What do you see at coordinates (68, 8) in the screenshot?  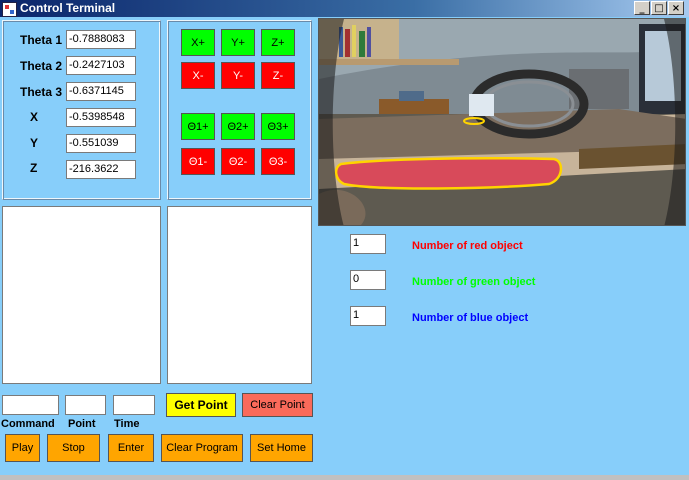 I see `window-title: Control Terminal` at bounding box center [68, 8].